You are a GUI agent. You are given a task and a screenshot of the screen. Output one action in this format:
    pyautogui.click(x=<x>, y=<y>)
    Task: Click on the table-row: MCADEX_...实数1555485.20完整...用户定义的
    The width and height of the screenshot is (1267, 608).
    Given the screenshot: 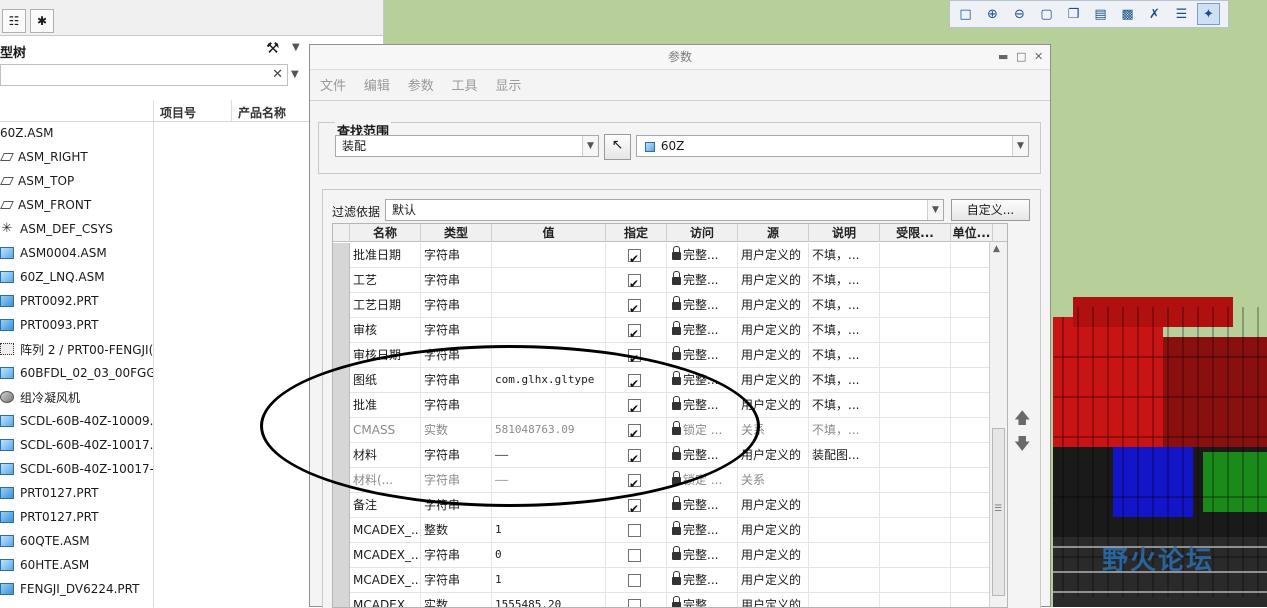 What is the action you would take?
    pyautogui.click(x=663, y=600)
    